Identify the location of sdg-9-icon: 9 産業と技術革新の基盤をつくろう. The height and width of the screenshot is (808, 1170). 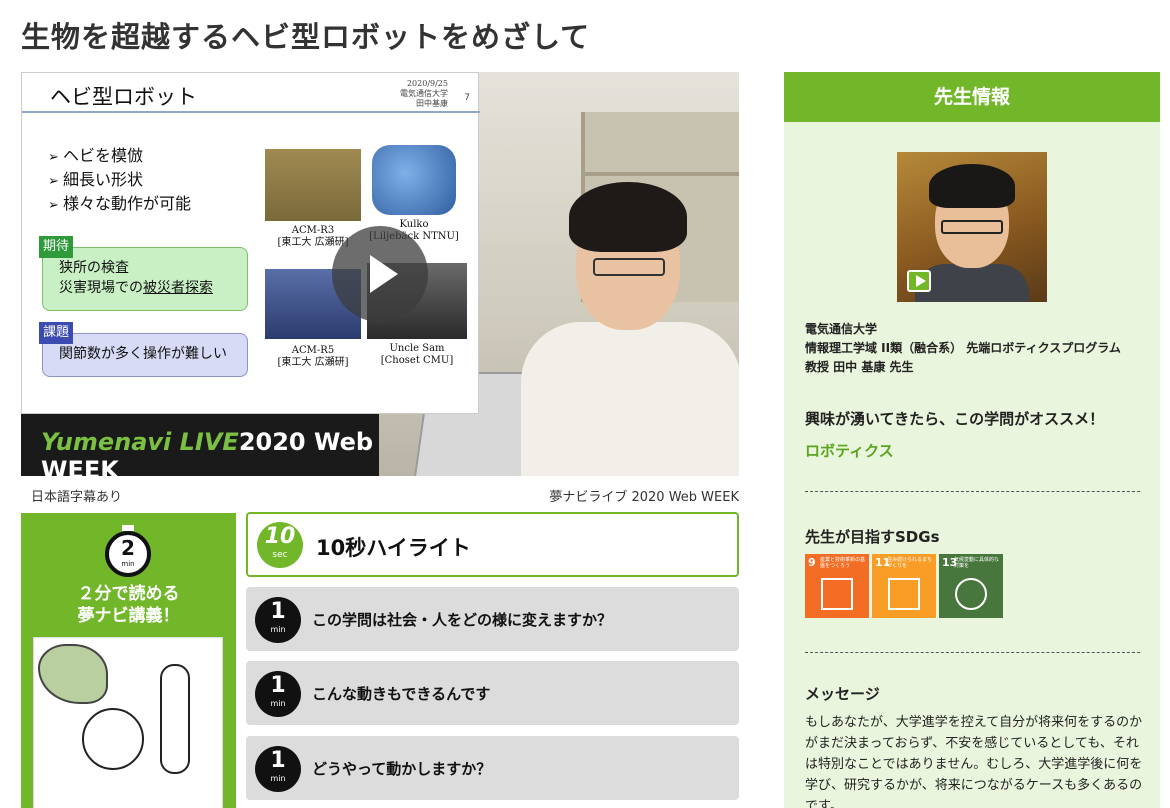
(837, 586).